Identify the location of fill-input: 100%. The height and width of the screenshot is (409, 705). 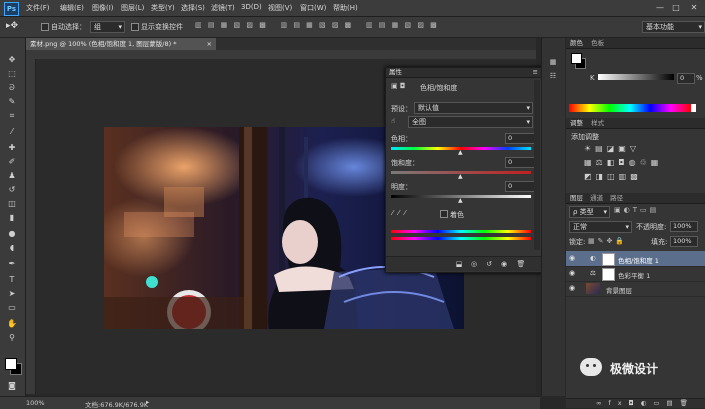
(684, 241).